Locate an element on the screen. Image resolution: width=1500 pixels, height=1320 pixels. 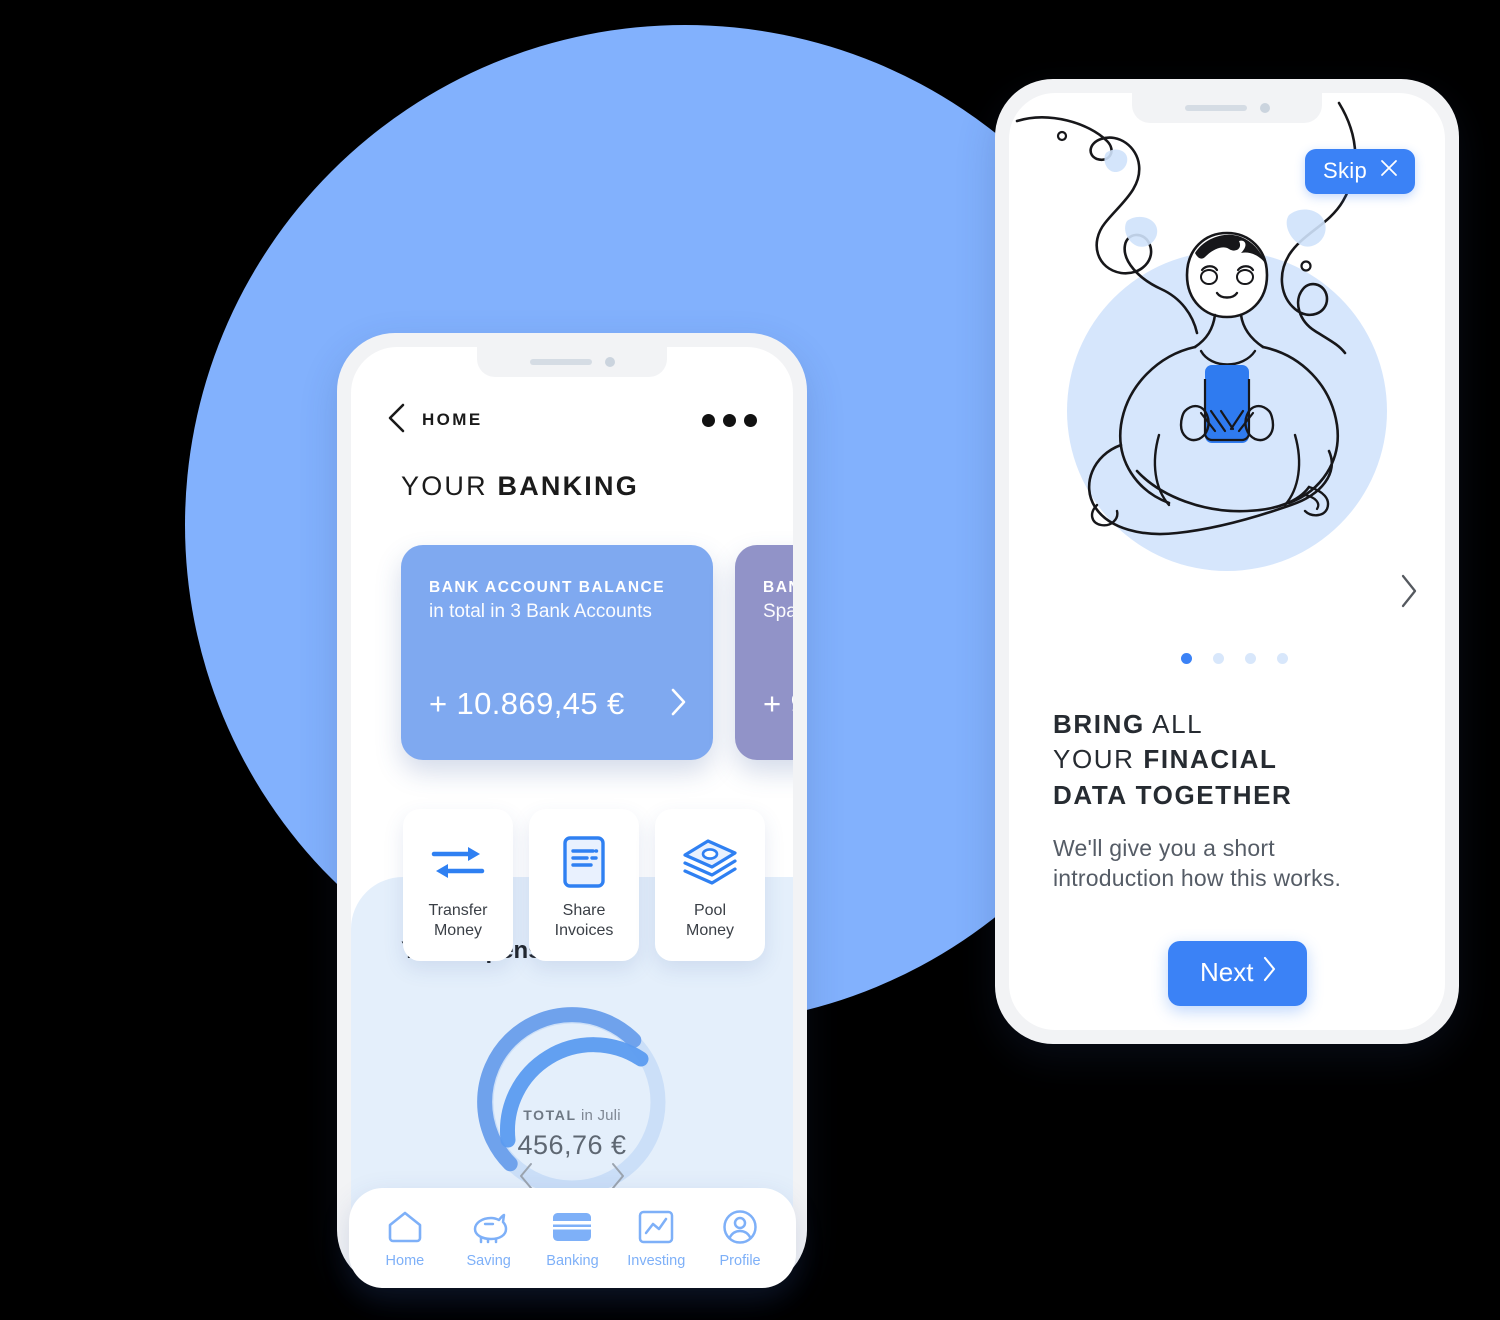
card-subtitle: Spa is located at coordinates (778, 611).